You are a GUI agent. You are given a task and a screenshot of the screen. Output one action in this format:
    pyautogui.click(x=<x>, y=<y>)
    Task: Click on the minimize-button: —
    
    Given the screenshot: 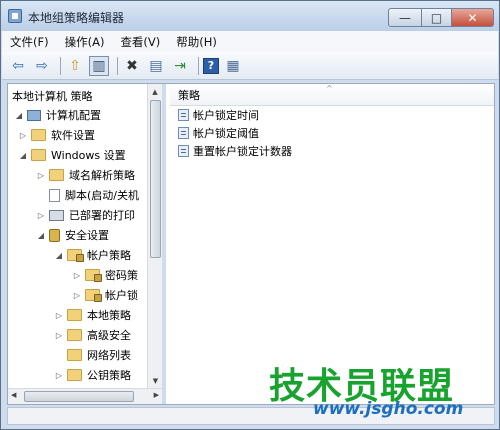 What is the action you would take?
    pyautogui.click(x=405, y=17)
    